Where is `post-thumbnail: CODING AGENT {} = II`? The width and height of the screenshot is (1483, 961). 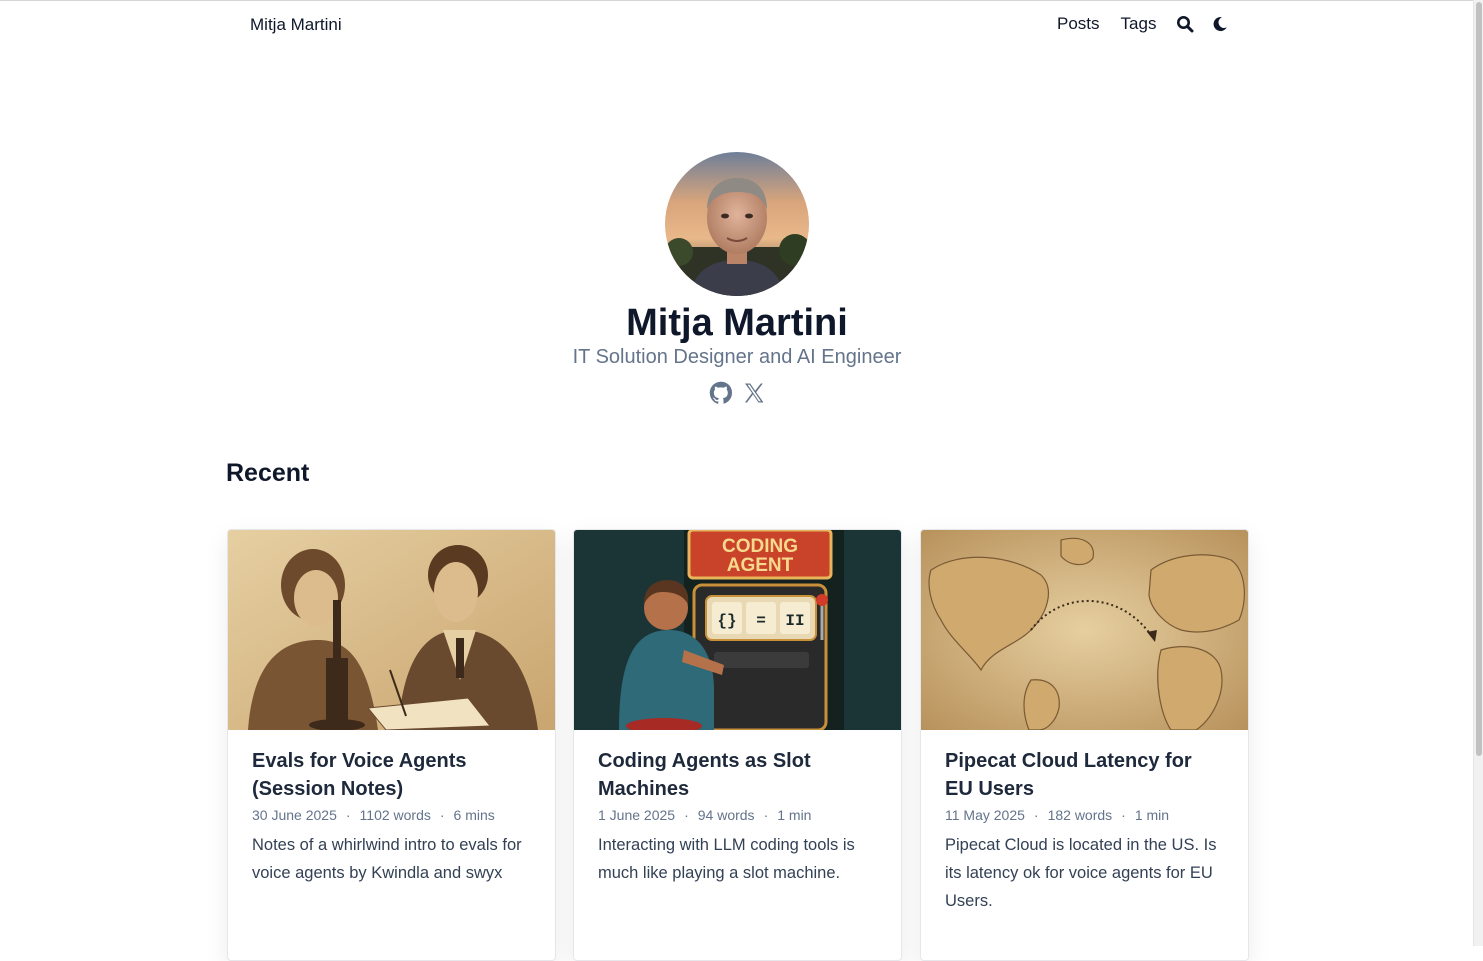 post-thumbnail: CODING AGENT {} = II is located at coordinates (737, 630).